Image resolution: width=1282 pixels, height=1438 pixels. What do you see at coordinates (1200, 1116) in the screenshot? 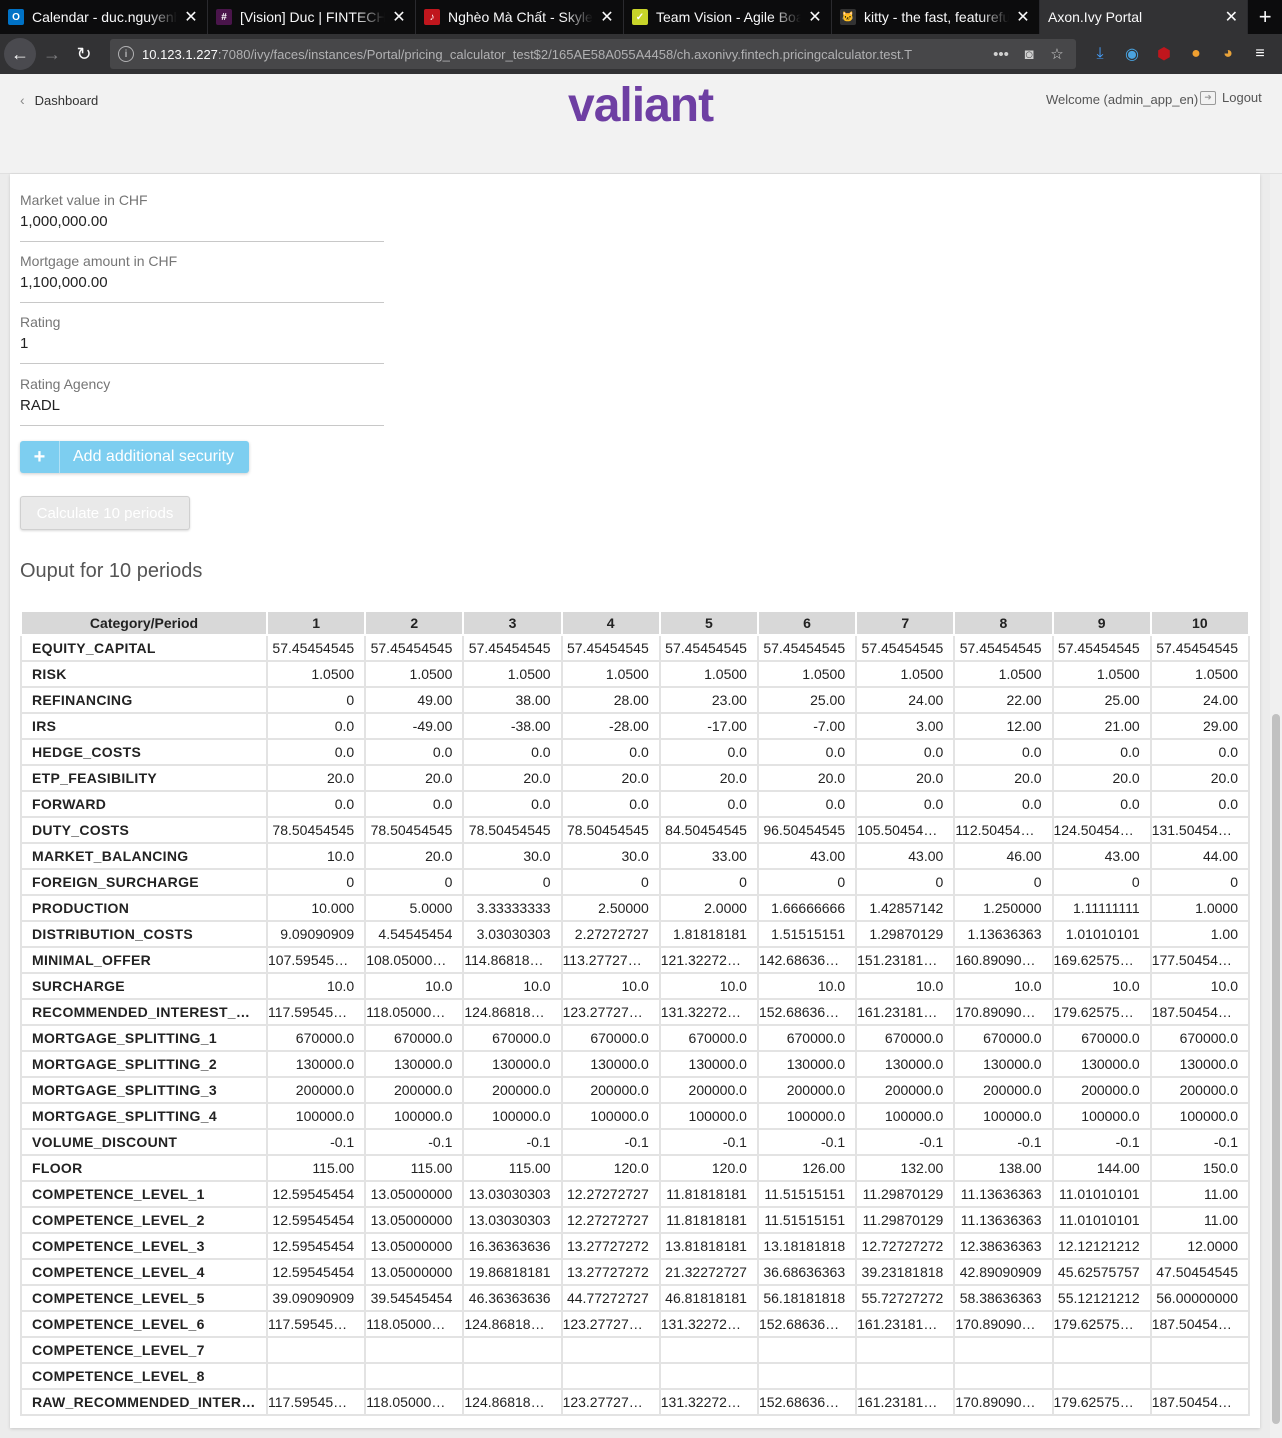
I see `cell-value: 100000.0` at bounding box center [1200, 1116].